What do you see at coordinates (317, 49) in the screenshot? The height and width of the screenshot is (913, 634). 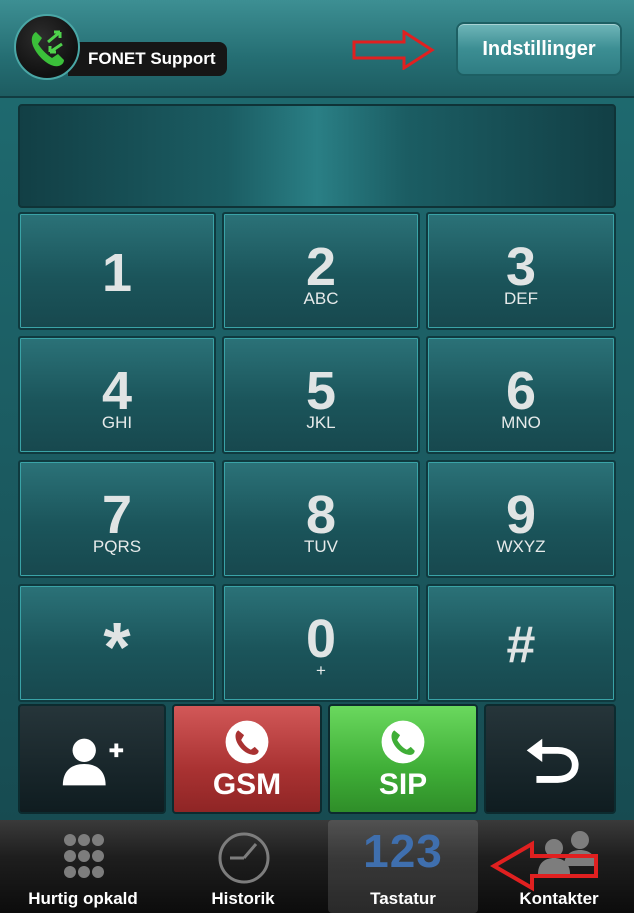 I see `header-bar: FONET Support Indstillinger` at bounding box center [317, 49].